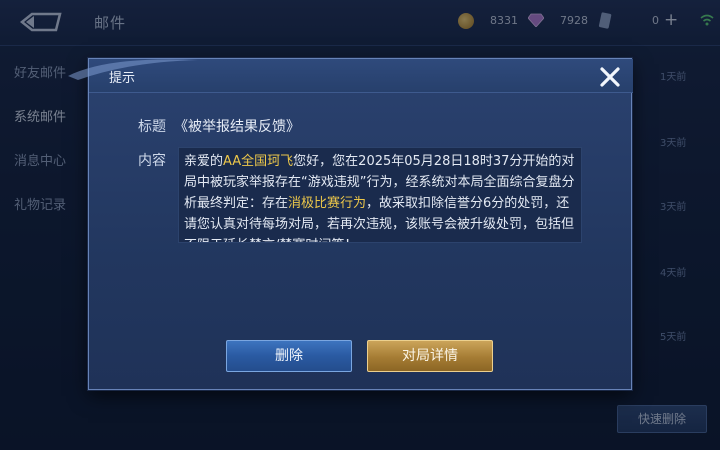 This screenshot has width=720, height=450. Describe the element at coordinates (152, 127) in the screenshot. I see `title-label: 标题` at that location.